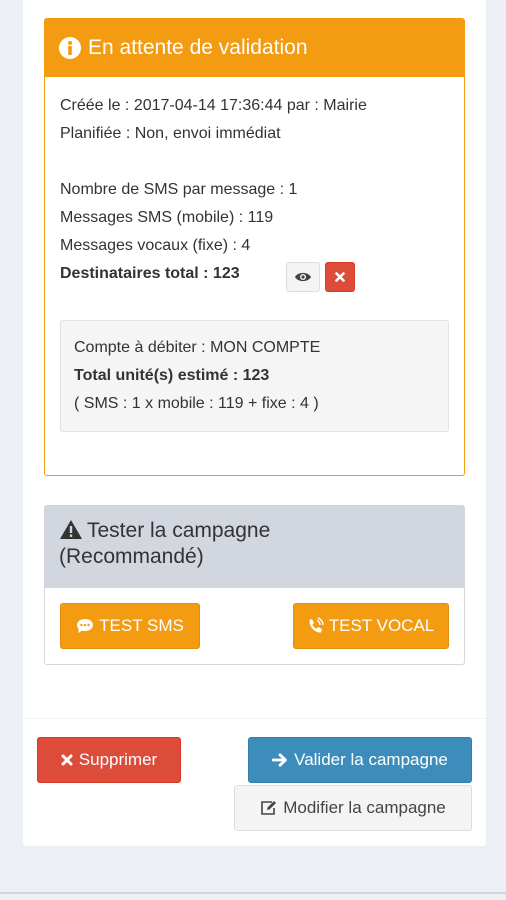 The width and height of the screenshot is (506, 900). Describe the element at coordinates (364, 807) in the screenshot. I see `modify-campaign-label: Modifier la campagne` at that location.